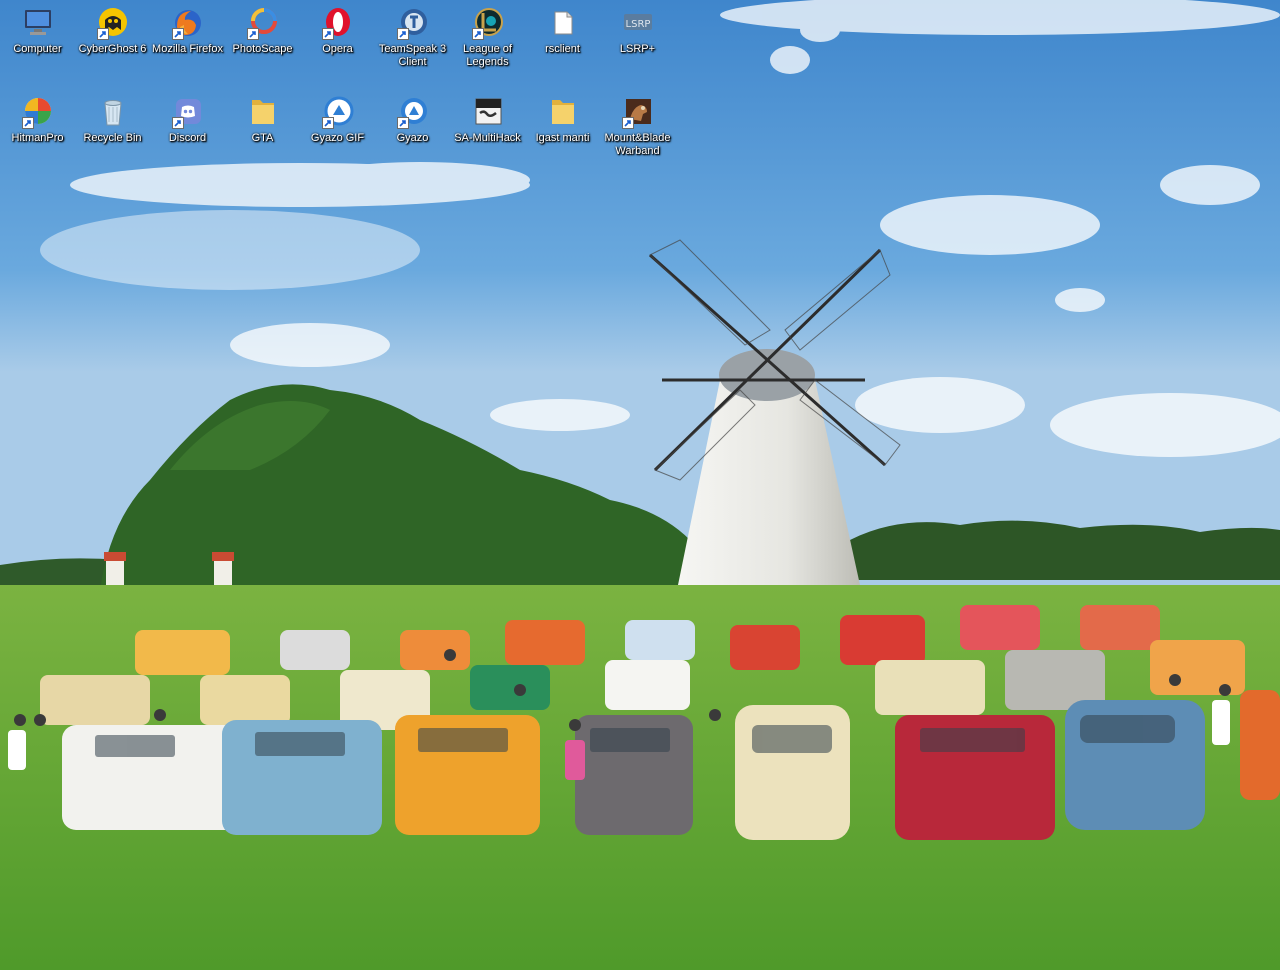 The width and height of the screenshot is (1280, 970). Describe the element at coordinates (187, 49) in the screenshot. I see `desktop-icon-label: Mozilla Firefox` at that location.